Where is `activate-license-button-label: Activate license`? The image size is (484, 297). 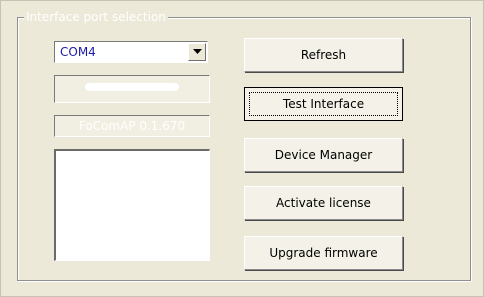
activate-license-button-label: Activate license is located at coordinates (323, 203).